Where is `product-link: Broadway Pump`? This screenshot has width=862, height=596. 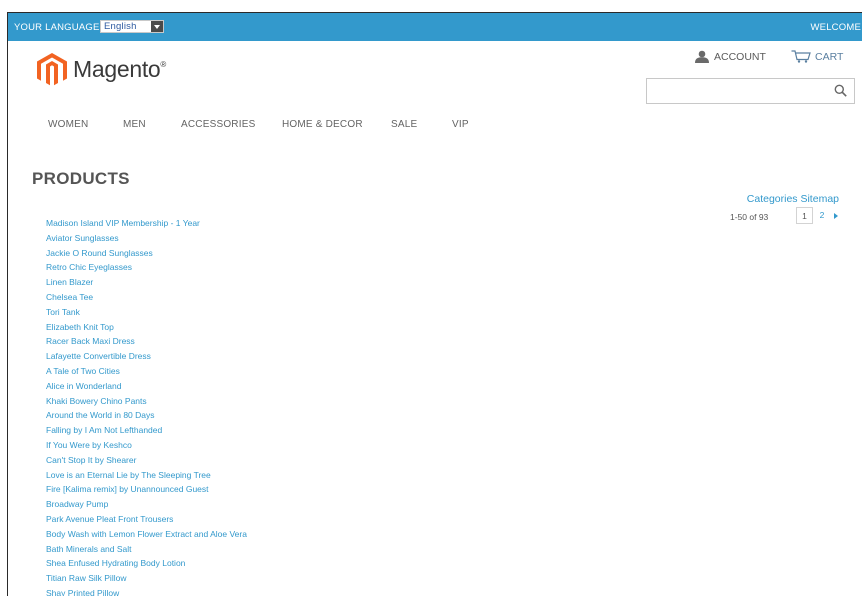 product-link: Broadway Pump is located at coordinates (146, 504).